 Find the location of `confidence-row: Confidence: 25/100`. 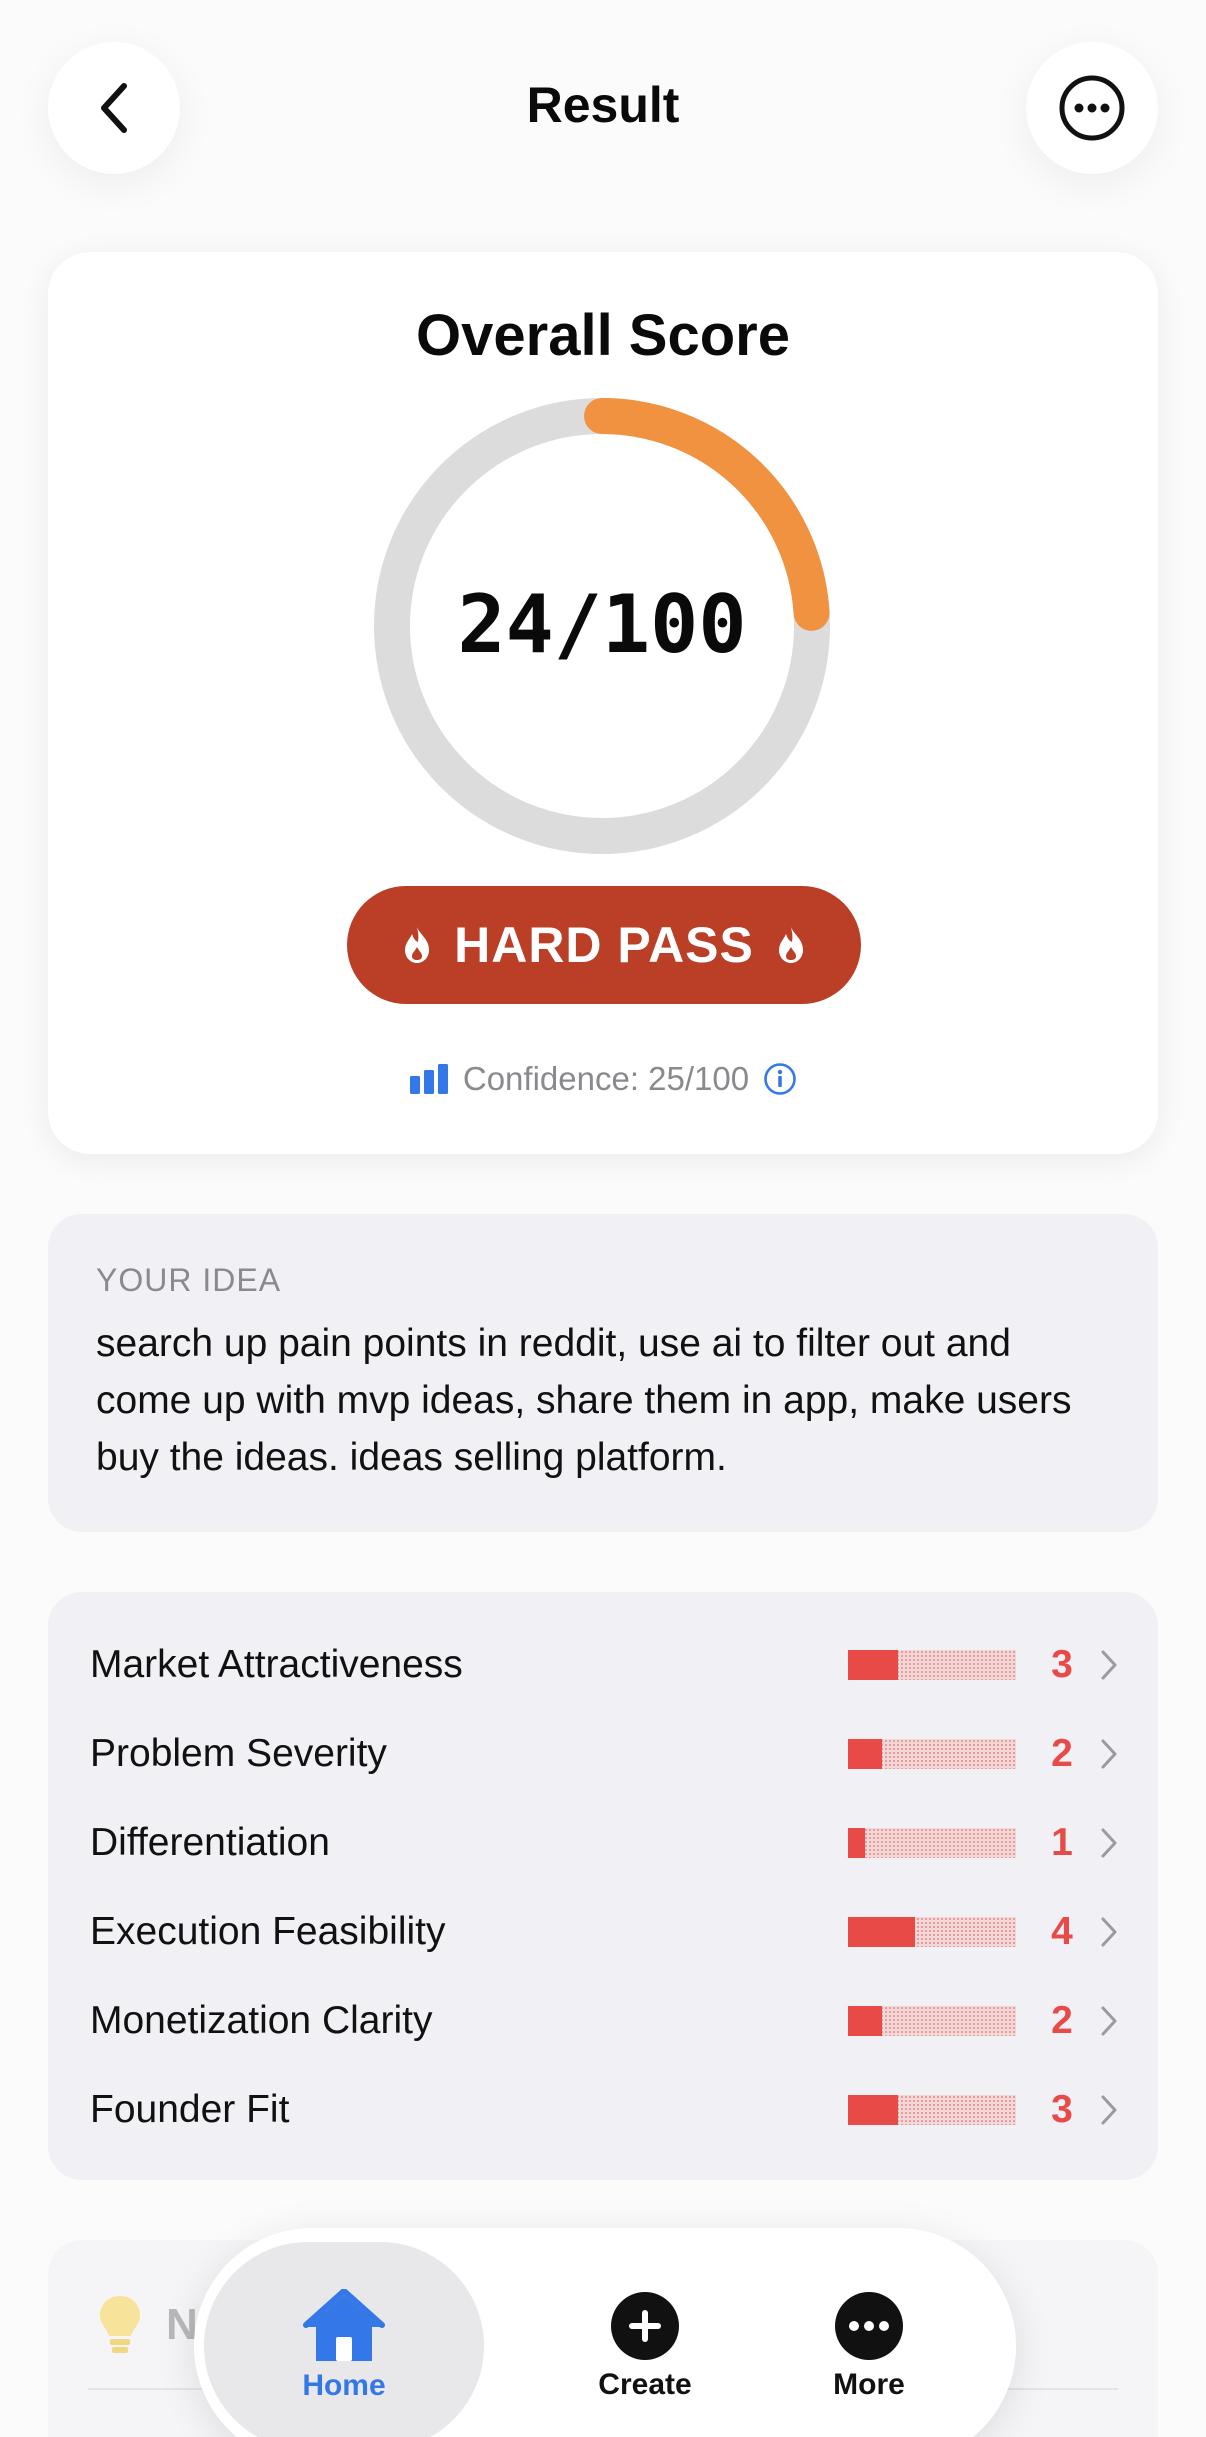

confidence-row: Confidence: 25/100 is located at coordinates (603, 1079).